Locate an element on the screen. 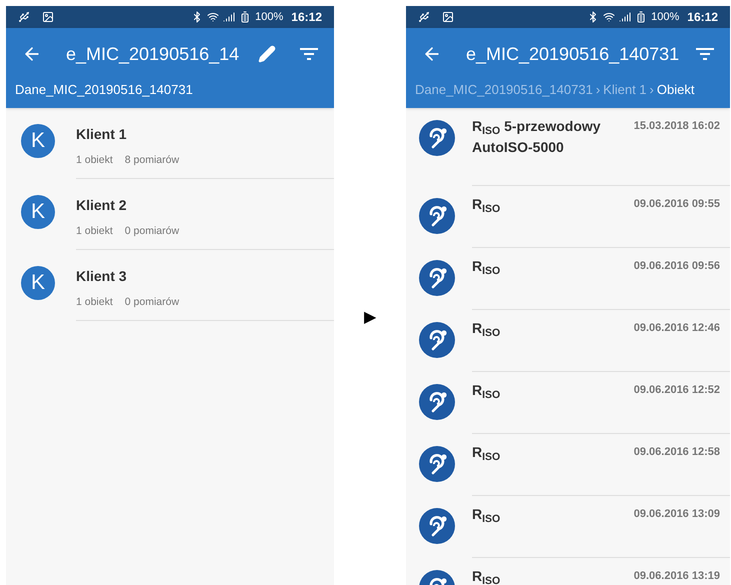 The height and width of the screenshot is (585, 731). edit-icon is located at coordinates (267, 54).